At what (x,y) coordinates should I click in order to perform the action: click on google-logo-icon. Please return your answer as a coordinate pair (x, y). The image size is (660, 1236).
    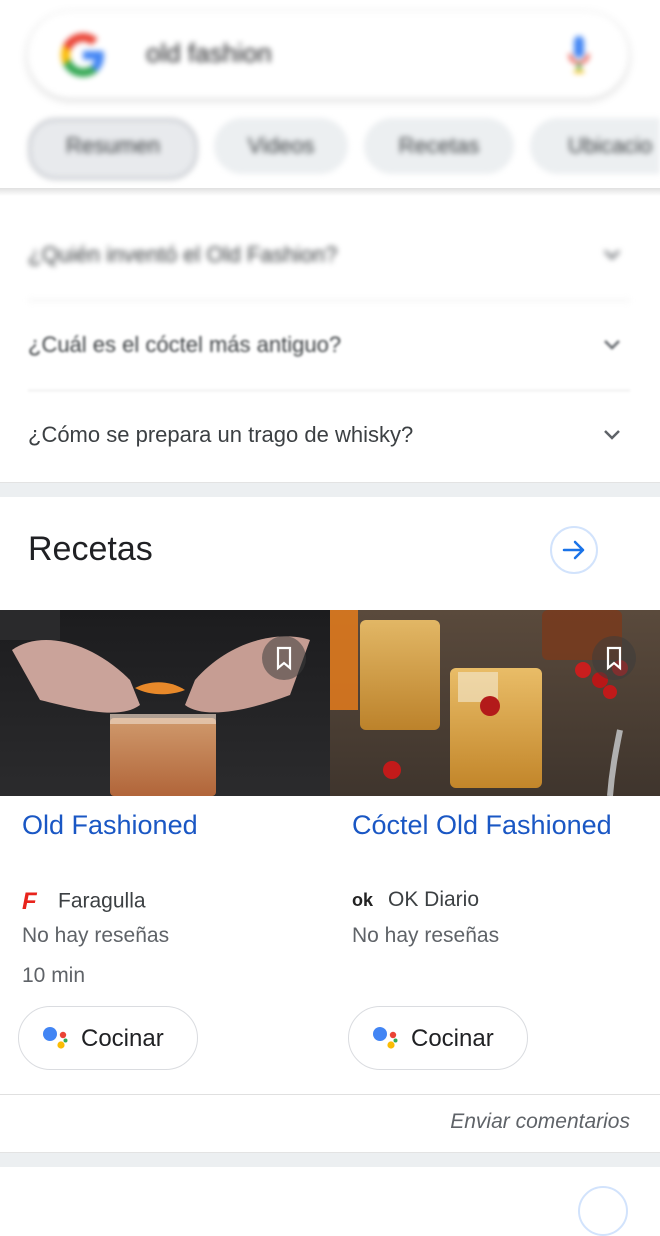
    Looking at the image, I should click on (82, 55).